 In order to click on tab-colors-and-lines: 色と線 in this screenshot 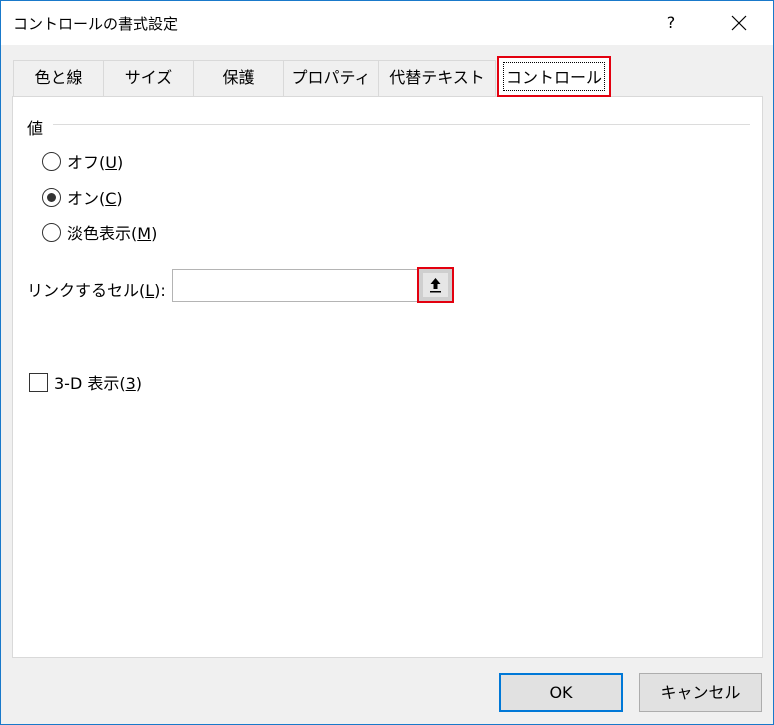, I will do `click(58, 78)`.